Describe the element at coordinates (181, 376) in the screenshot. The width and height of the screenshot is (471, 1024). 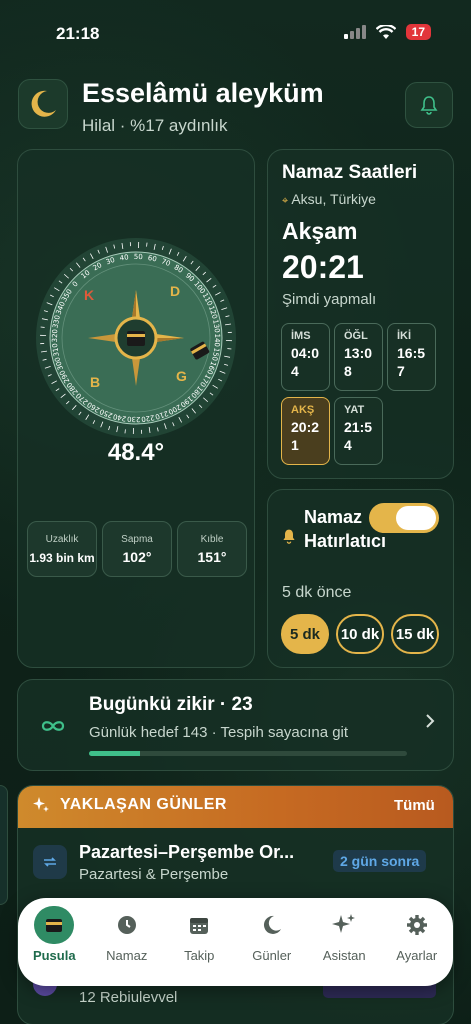
I see `compass-letter-south: G` at that location.